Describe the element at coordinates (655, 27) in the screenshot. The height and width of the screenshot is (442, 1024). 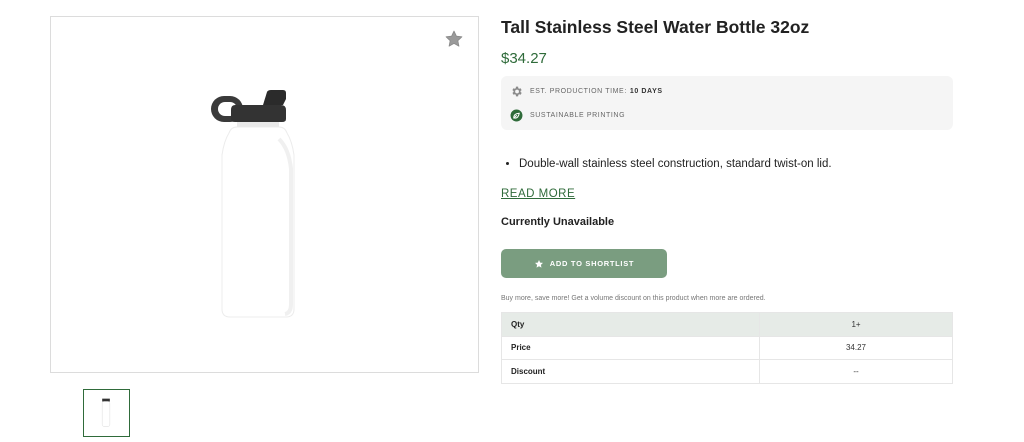
I see `product-title: Tall Stainless Steel Water Bottle 32oz` at that location.